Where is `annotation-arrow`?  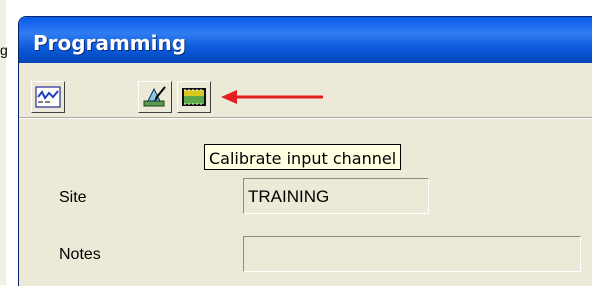
annotation-arrow is located at coordinates (272, 97).